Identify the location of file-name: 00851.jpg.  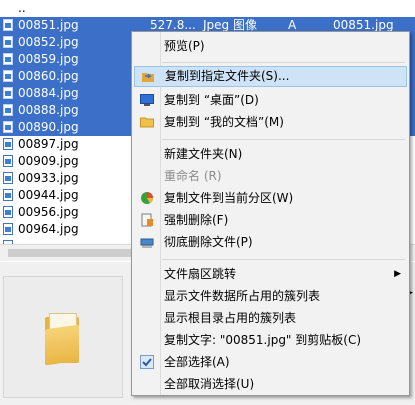
(48, 25).